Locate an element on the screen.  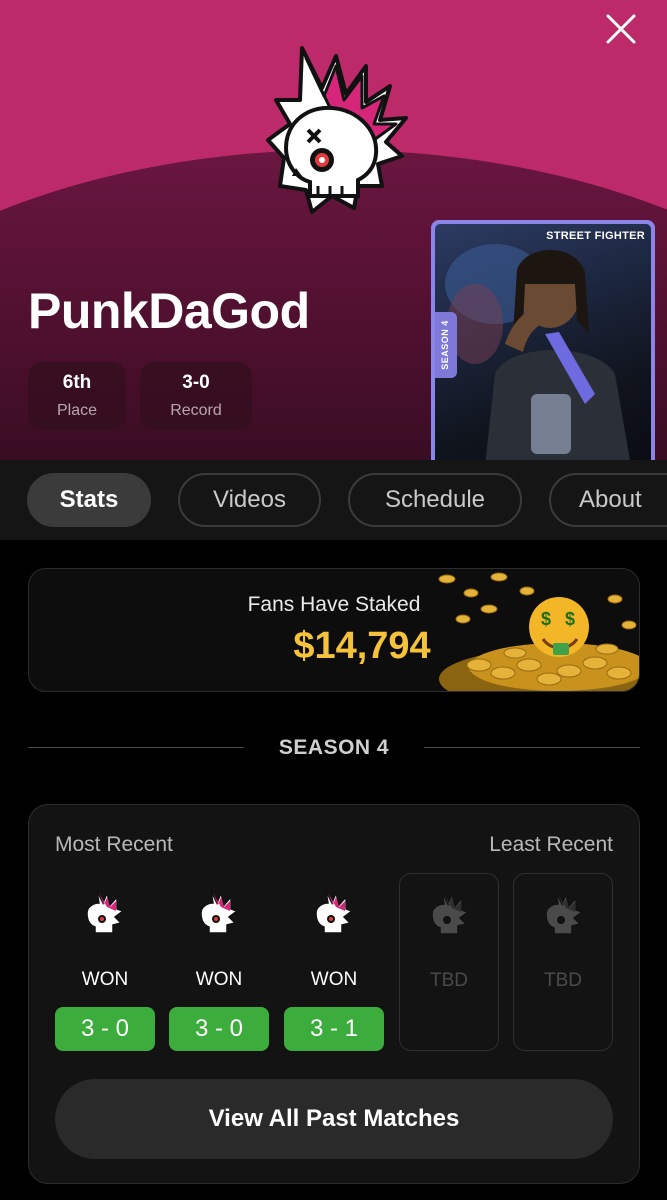
season-title: SEASON 4 is located at coordinates (334, 747).